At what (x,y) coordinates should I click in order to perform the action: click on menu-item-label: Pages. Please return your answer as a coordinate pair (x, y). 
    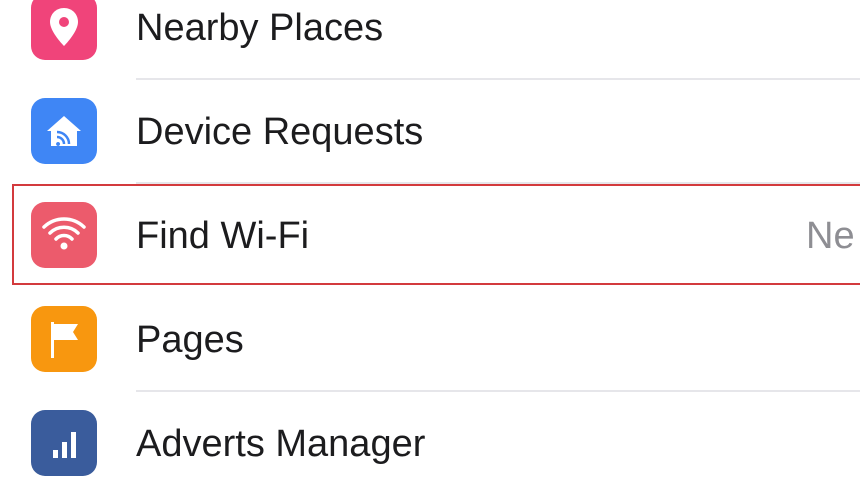
    Looking at the image, I should click on (190, 340).